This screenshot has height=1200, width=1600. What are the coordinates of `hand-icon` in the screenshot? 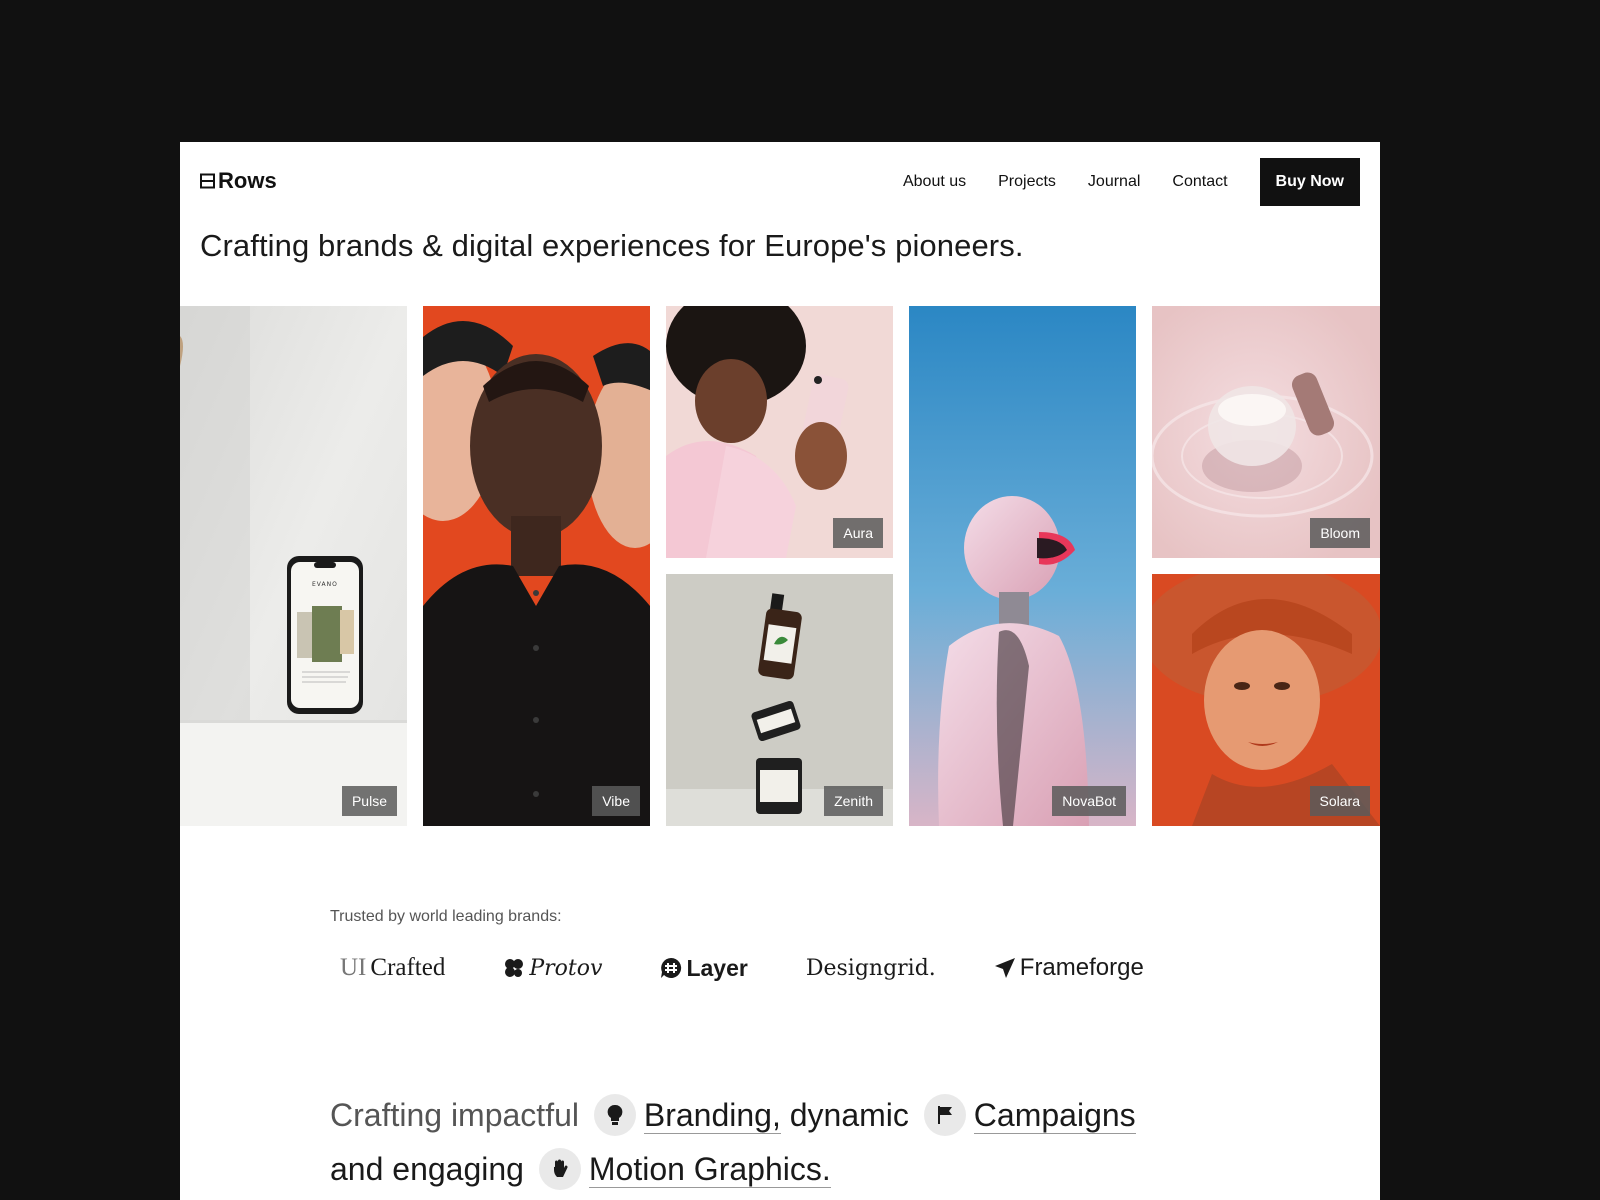 It's located at (559, 1168).